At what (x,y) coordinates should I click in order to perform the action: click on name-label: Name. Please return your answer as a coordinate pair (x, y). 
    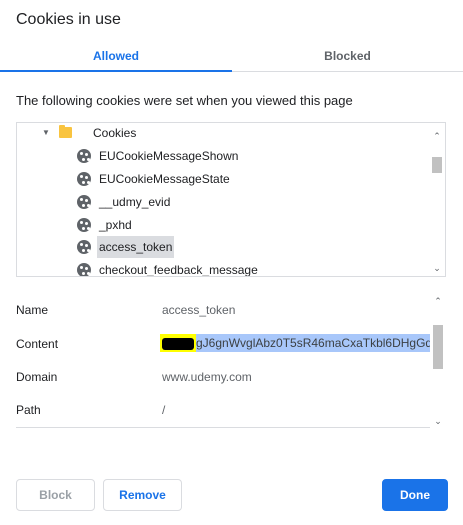
    Looking at the image, I should click on (32, 310).